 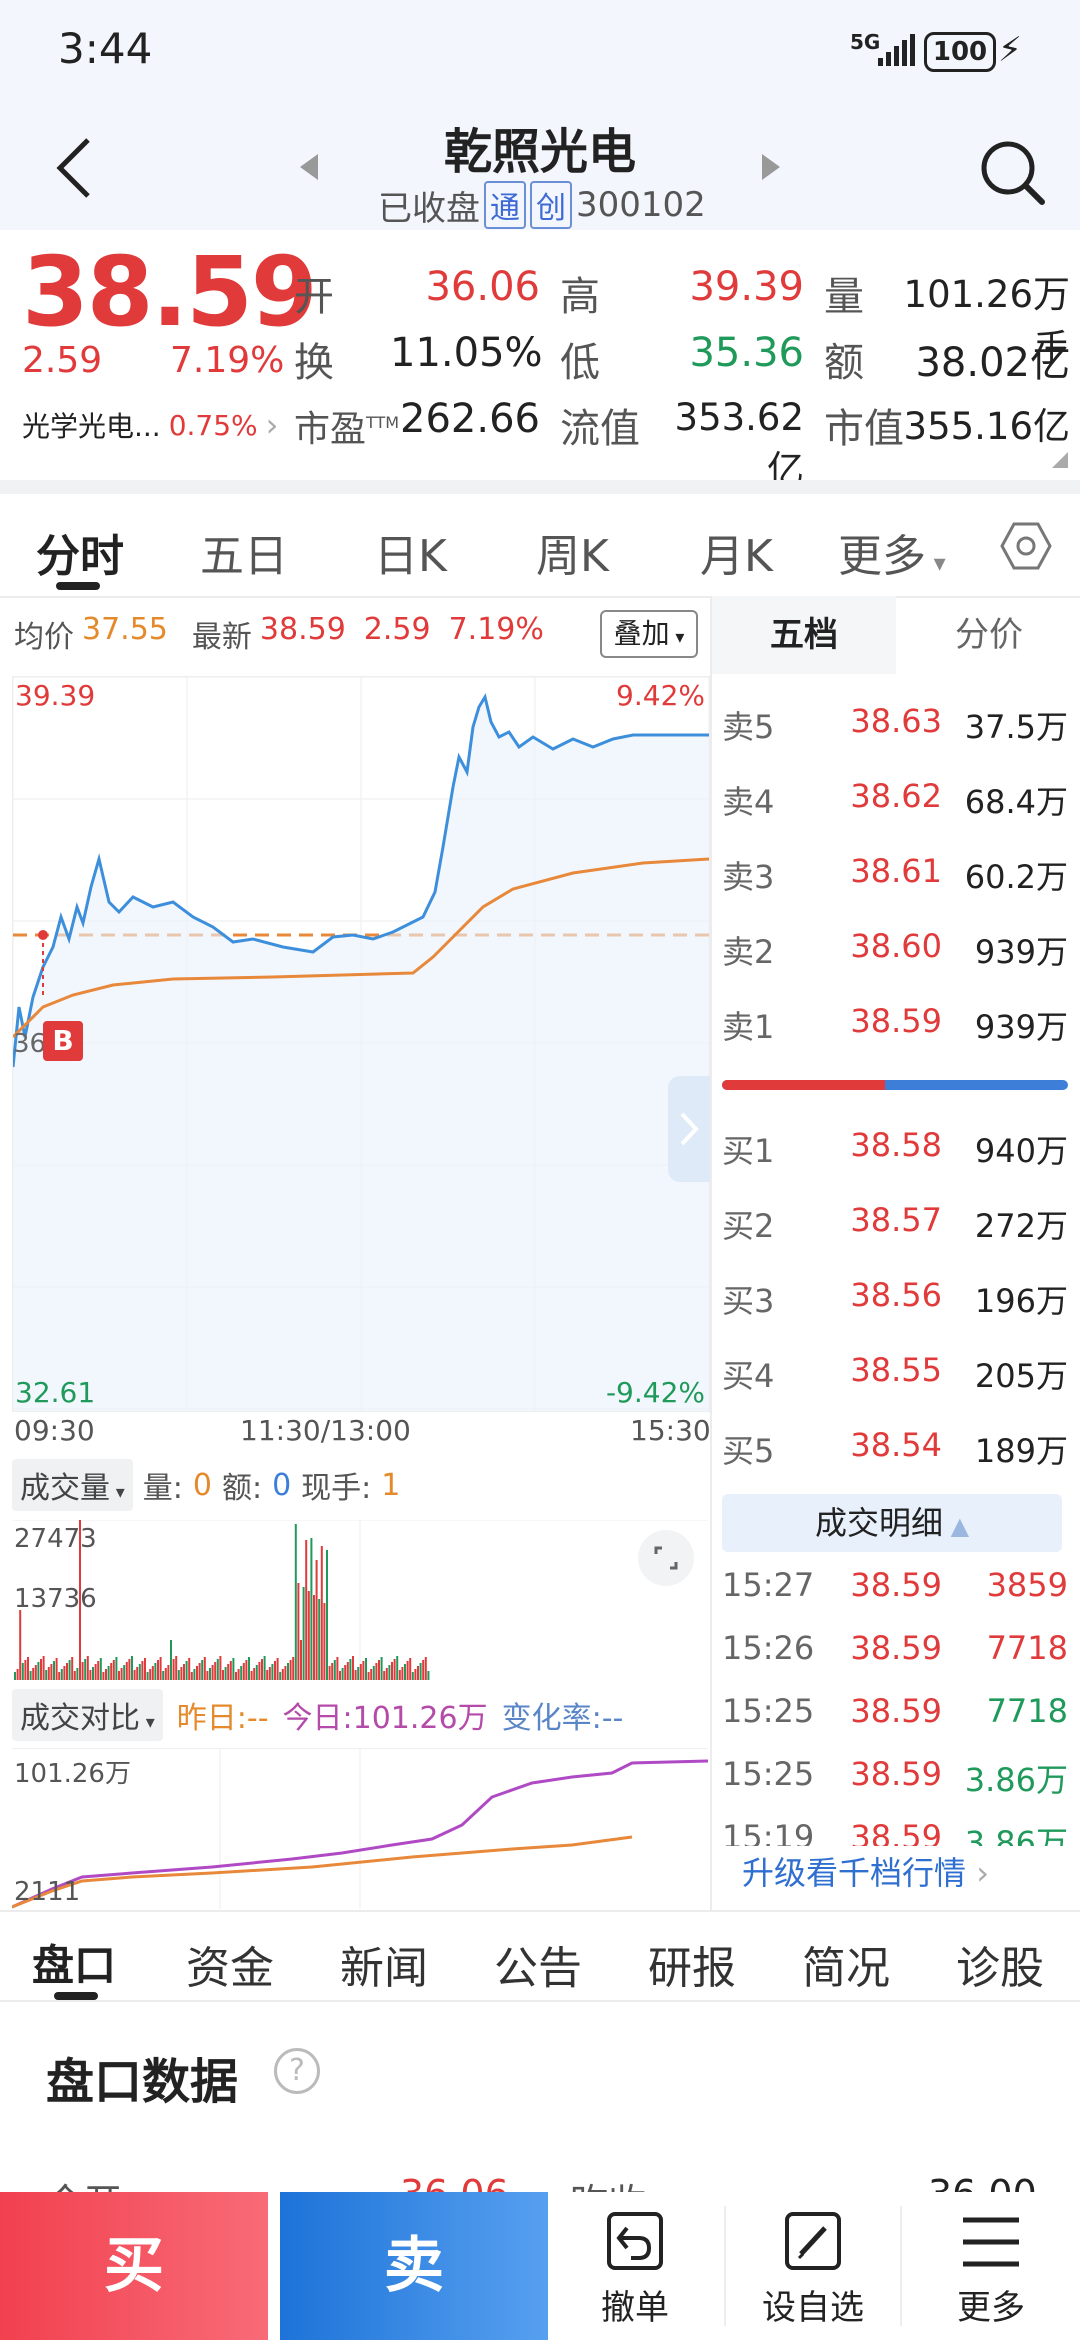 I want to click on price-change-pct: 7.19%, so click(x=227, y=360).